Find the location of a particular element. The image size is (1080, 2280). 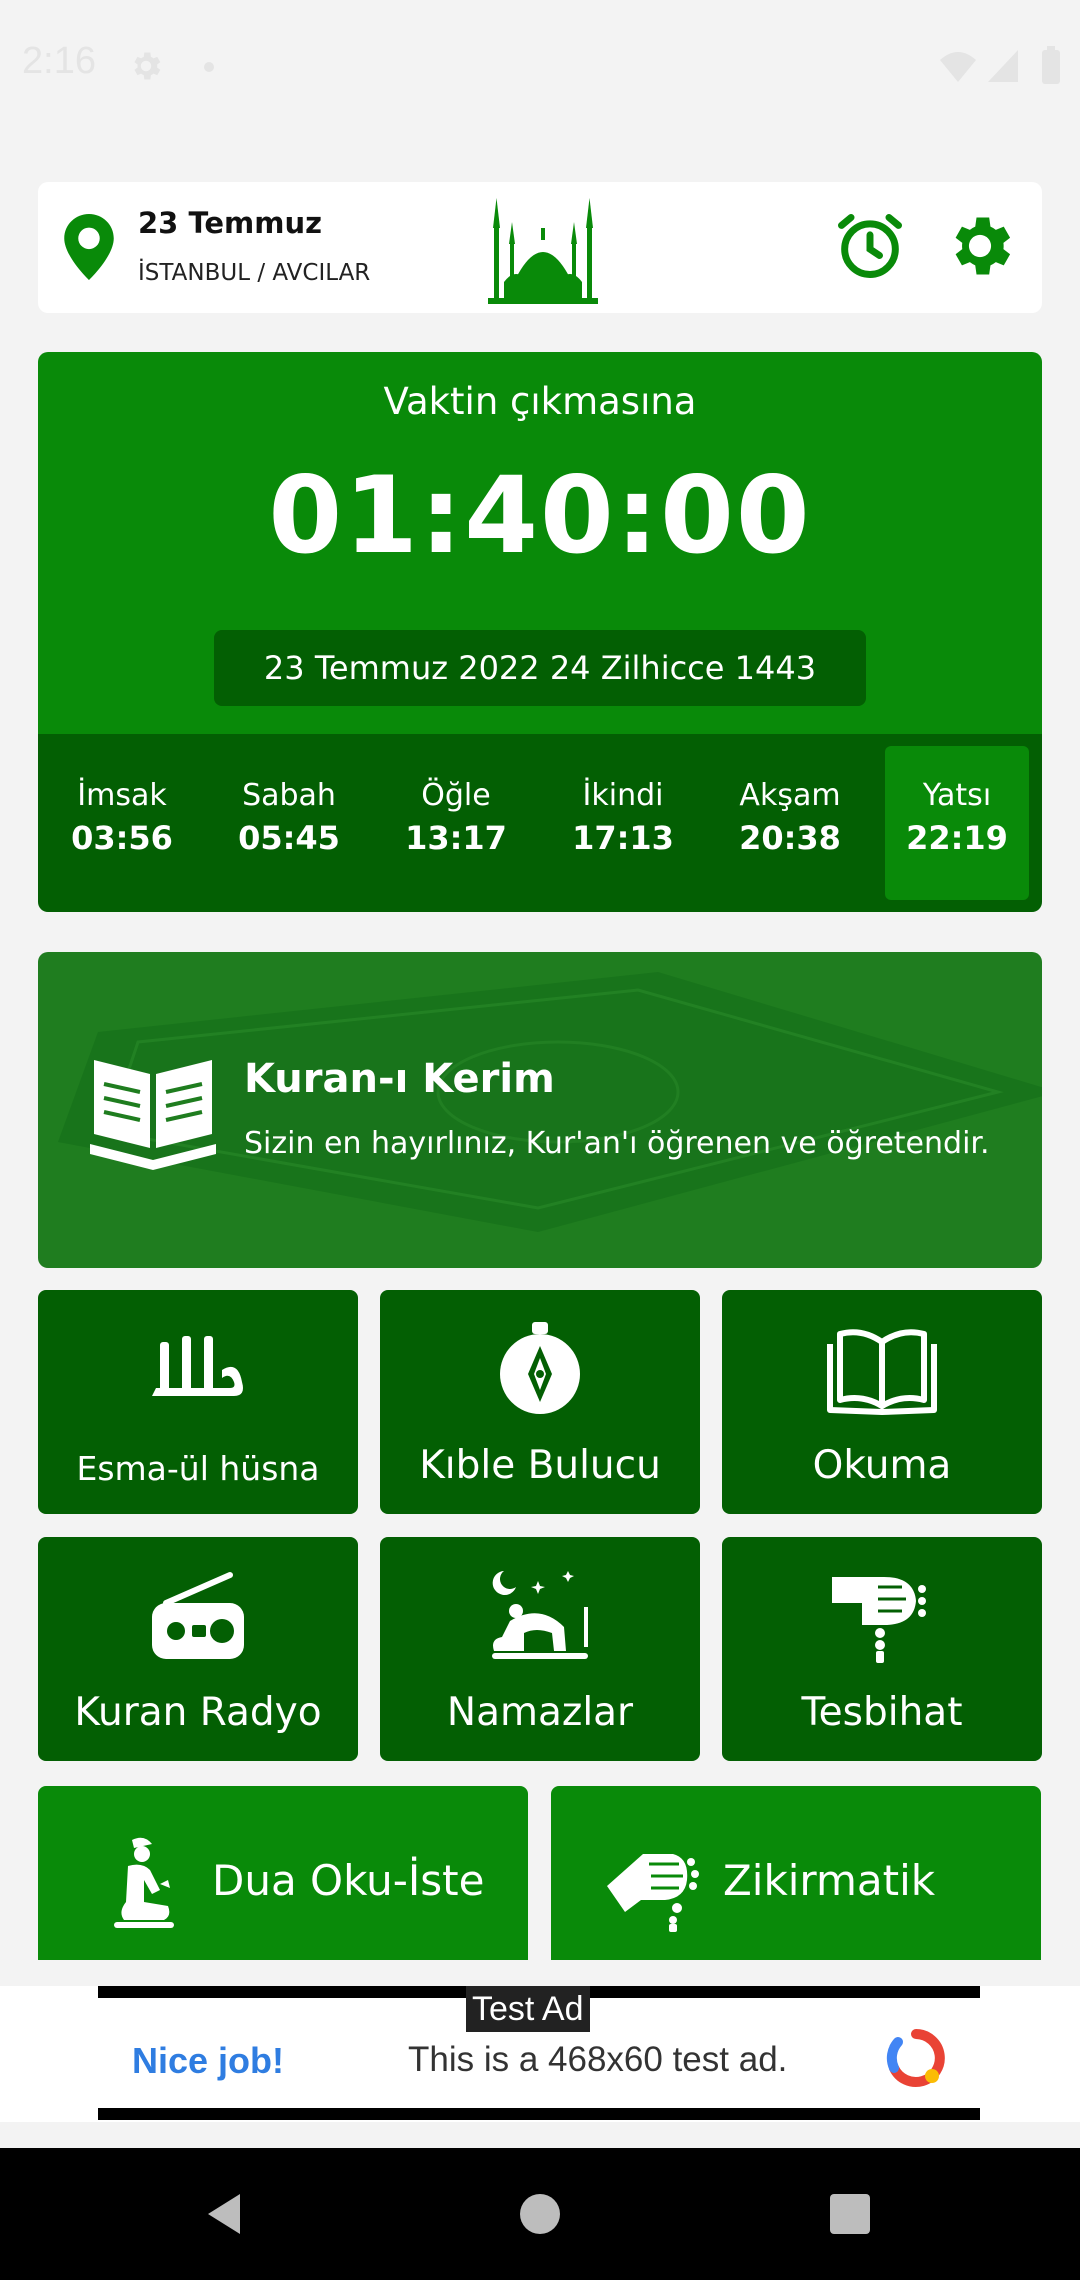

home-icon is located at coordinates (540, 2214).